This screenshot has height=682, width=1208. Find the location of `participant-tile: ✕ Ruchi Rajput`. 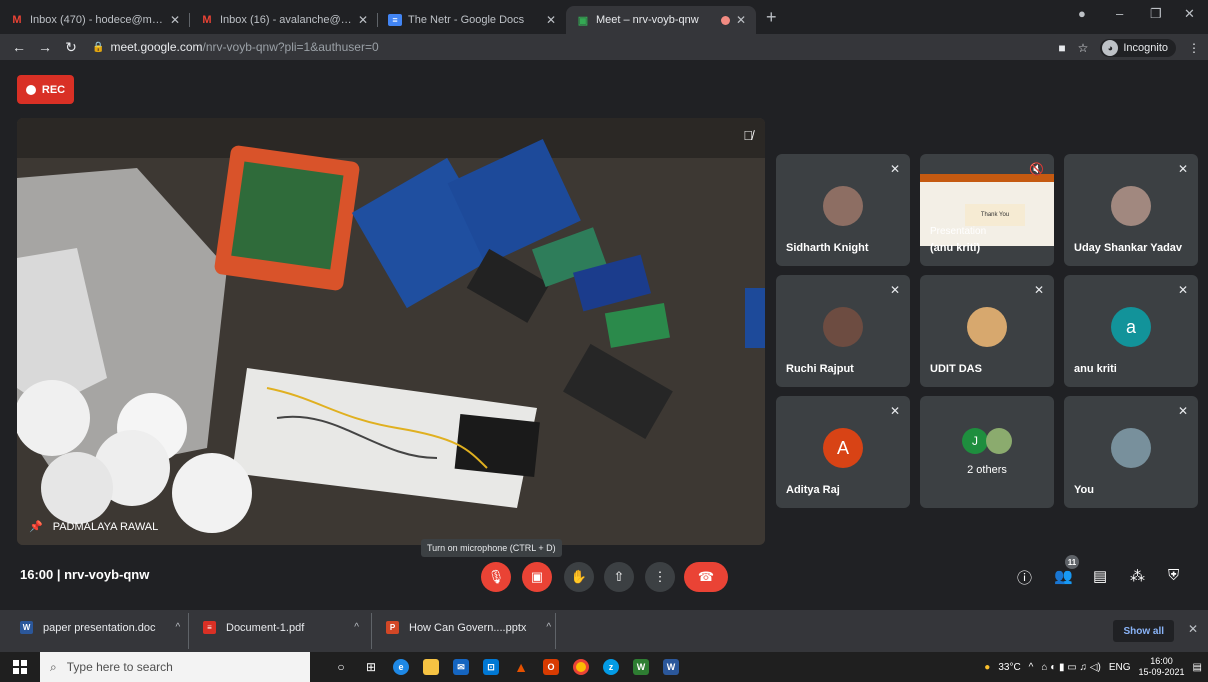

participant-tile: ✕ Ruchi Rajput is located at coordinates (843, 331).